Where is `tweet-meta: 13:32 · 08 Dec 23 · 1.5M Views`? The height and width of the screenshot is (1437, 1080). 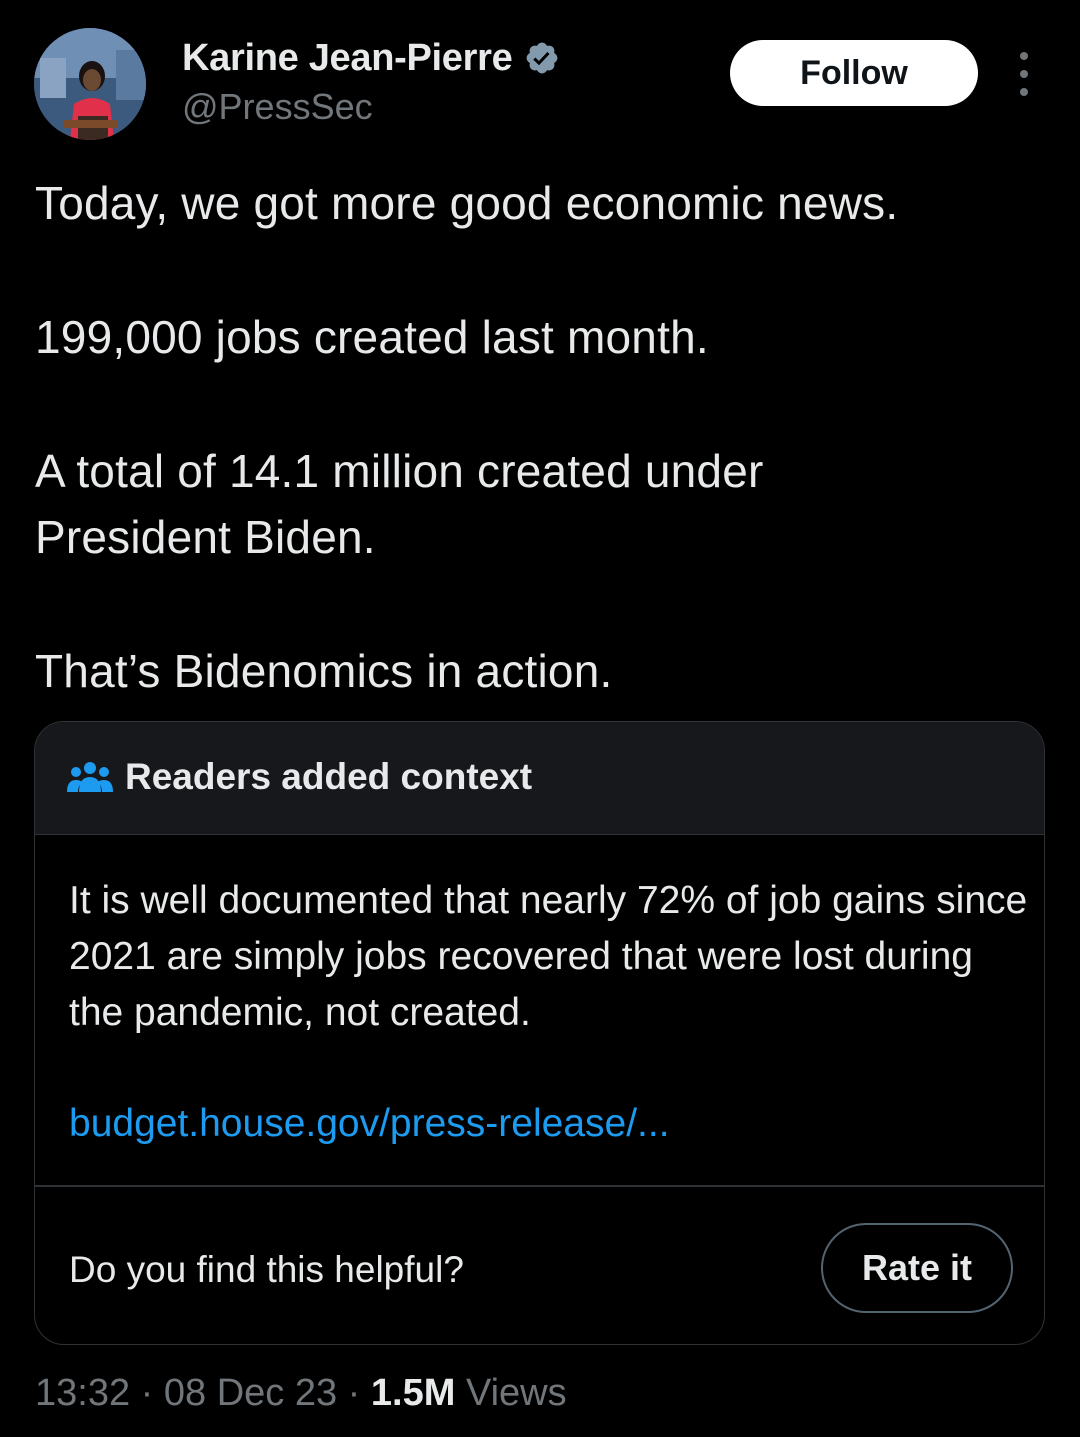 tweet-meta: 13:32 · 08 Dec 23 · 1.5M Views is located at coordinates (301, 1393).